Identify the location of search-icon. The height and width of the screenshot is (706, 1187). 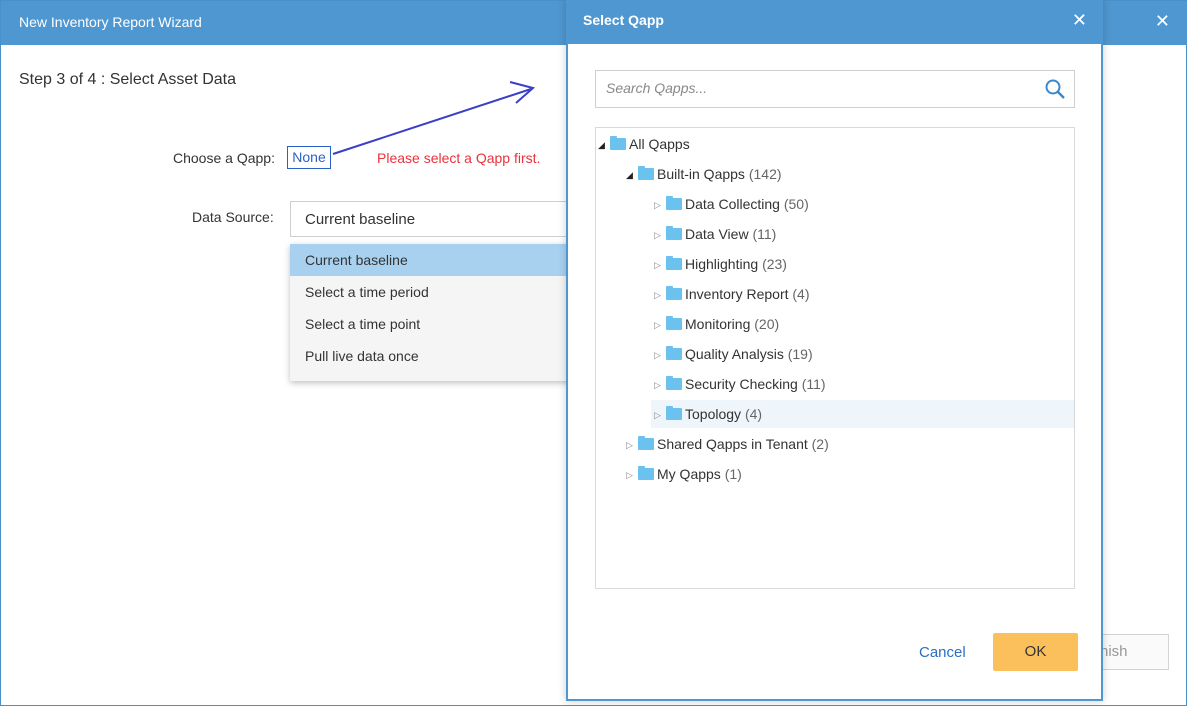
(1055, 90).